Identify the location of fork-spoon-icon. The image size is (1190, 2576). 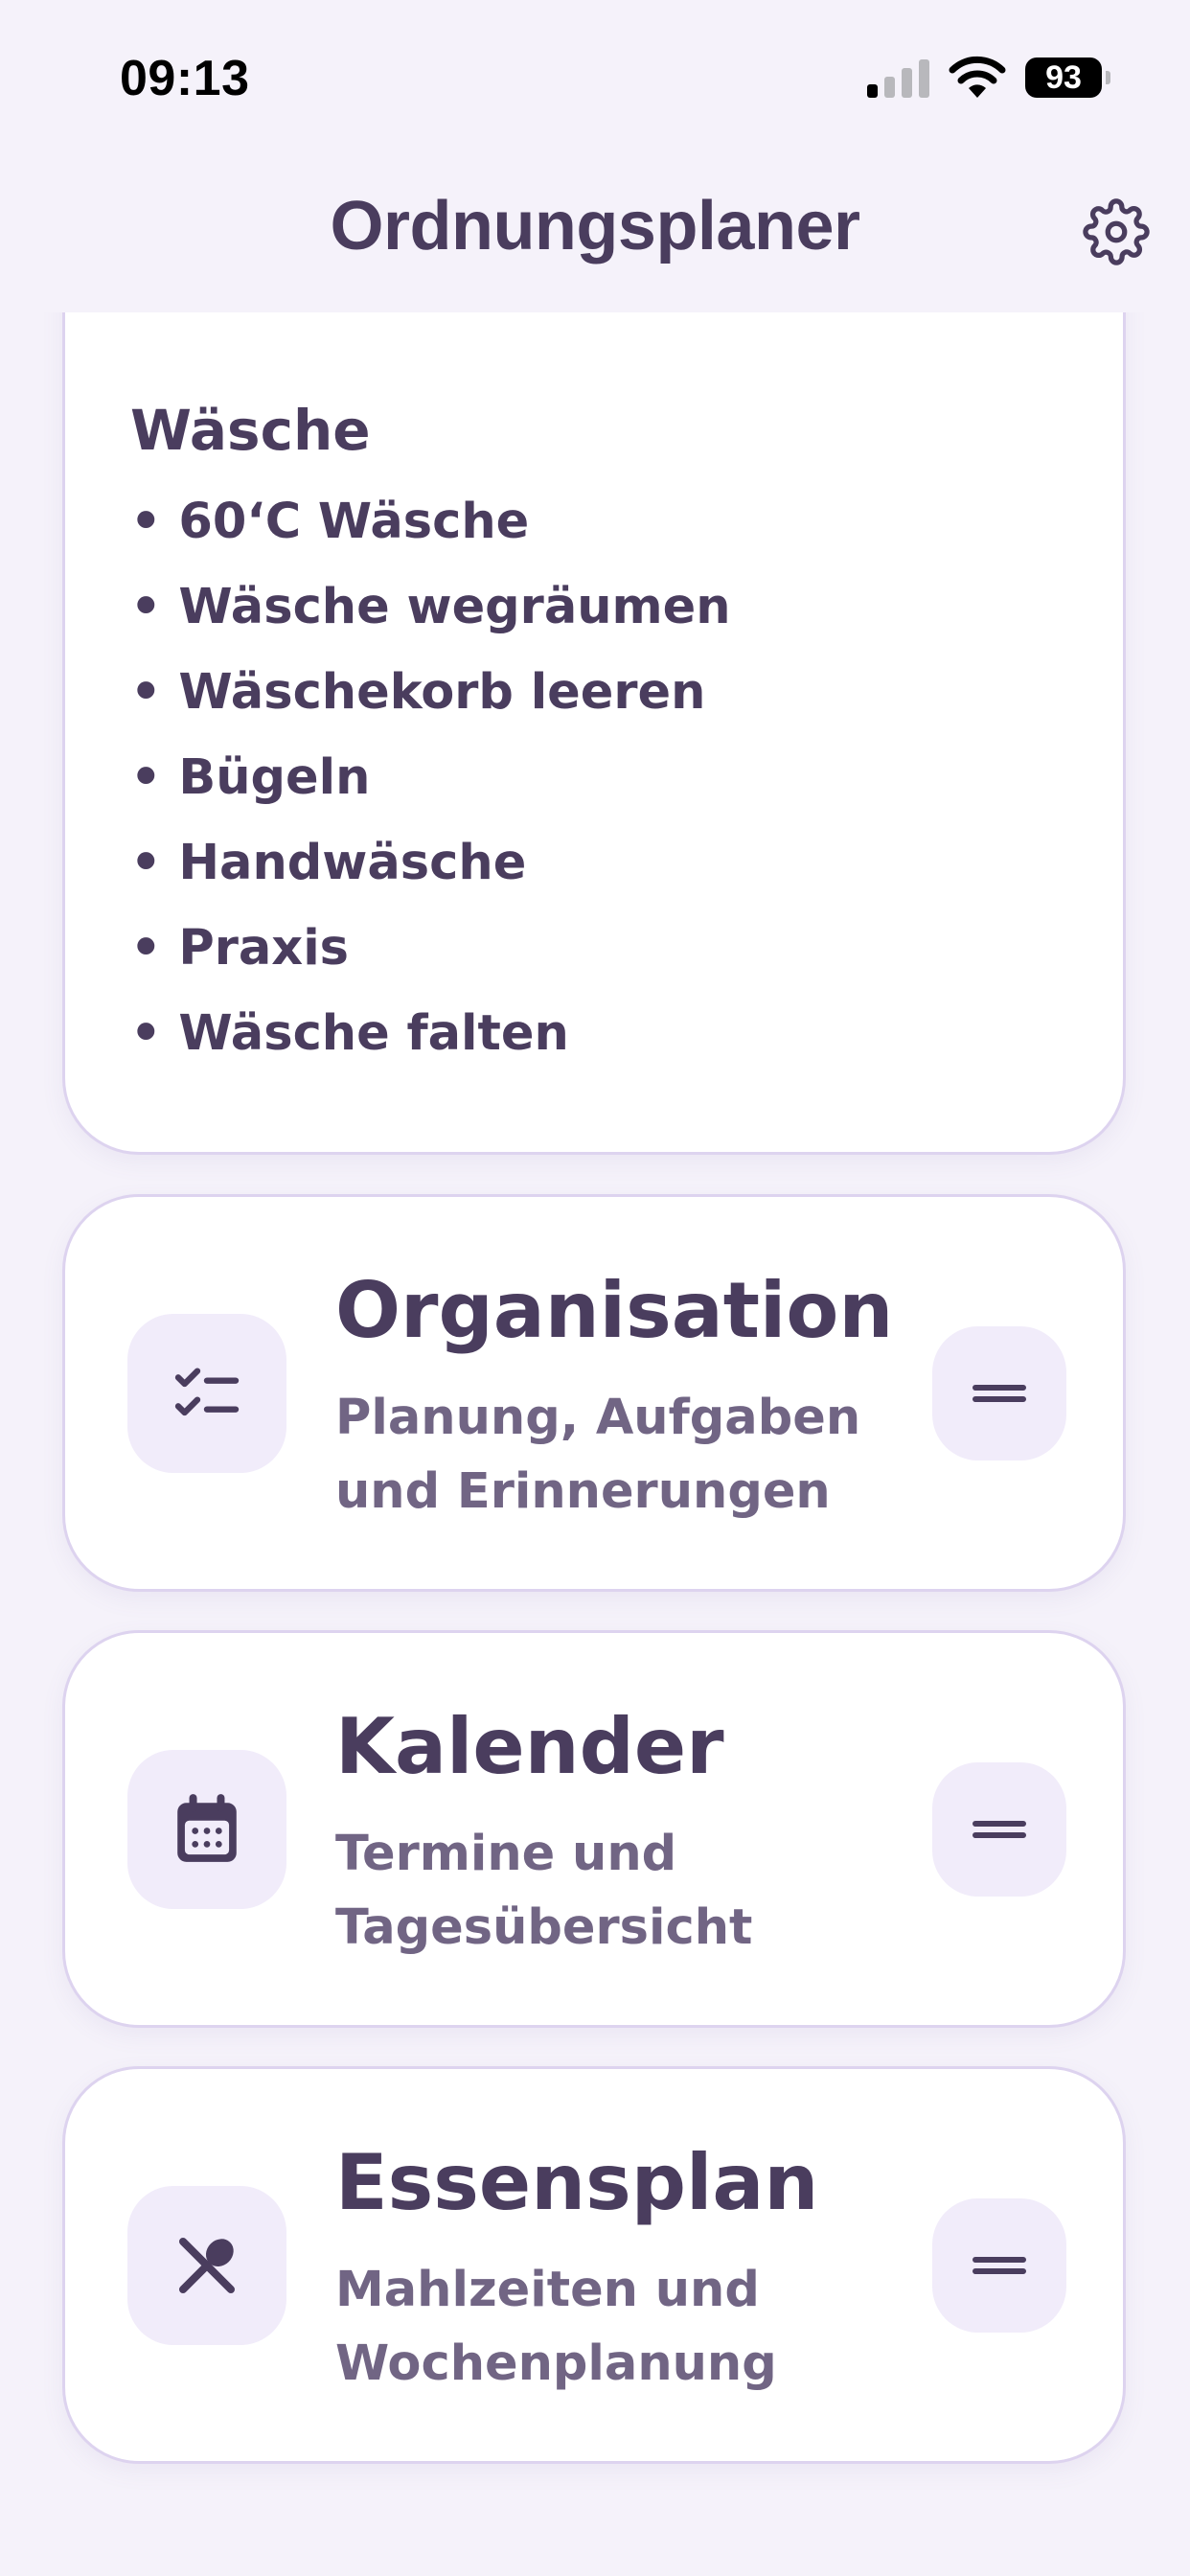
(207, 2265).